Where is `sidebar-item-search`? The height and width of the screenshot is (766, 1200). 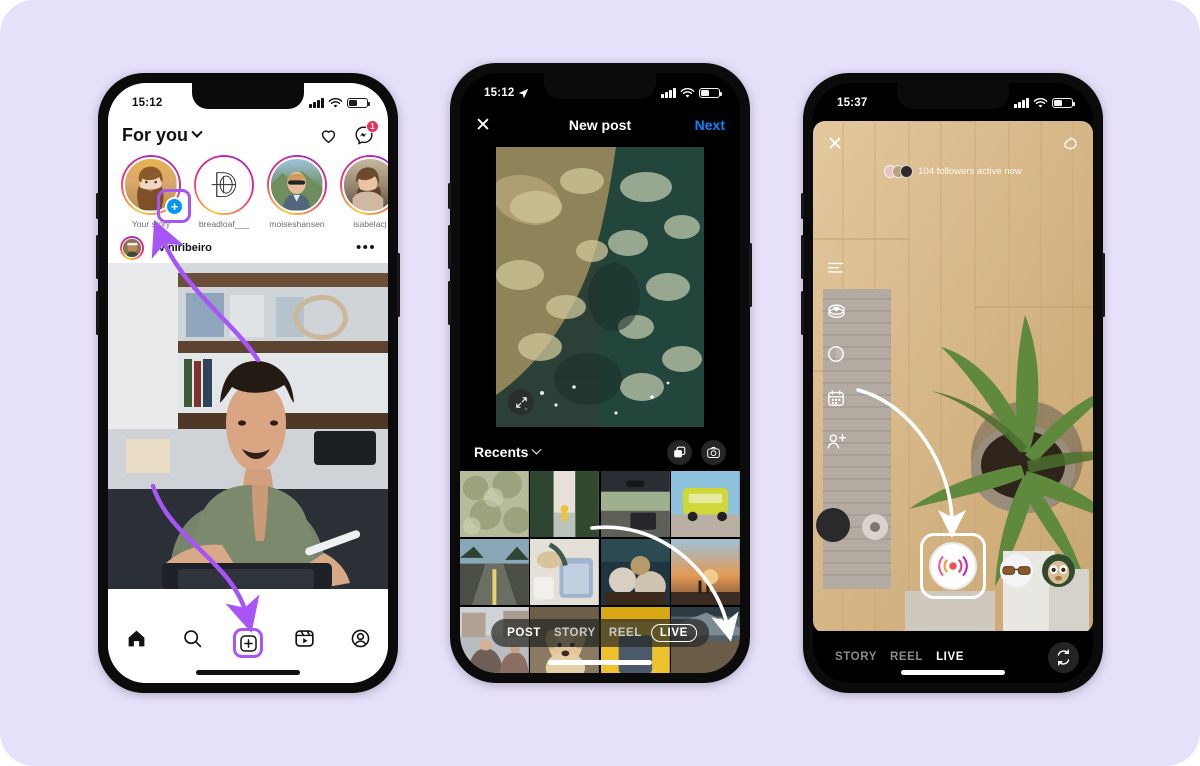 sidebar-item-search is located at coordinates (192, 638).